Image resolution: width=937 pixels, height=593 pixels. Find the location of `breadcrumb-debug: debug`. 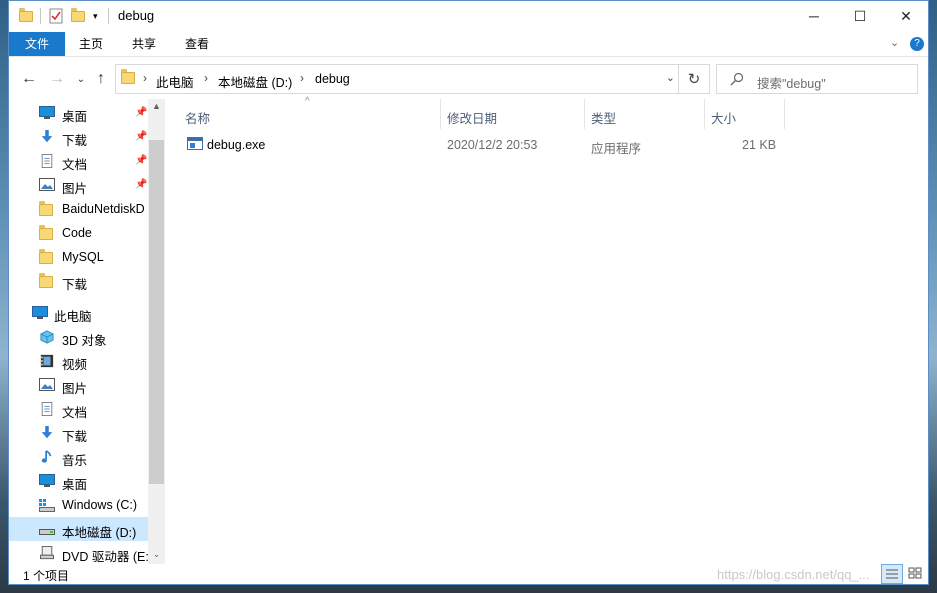

breadcrumb-debug: debug is located at coordinates (332, 79).